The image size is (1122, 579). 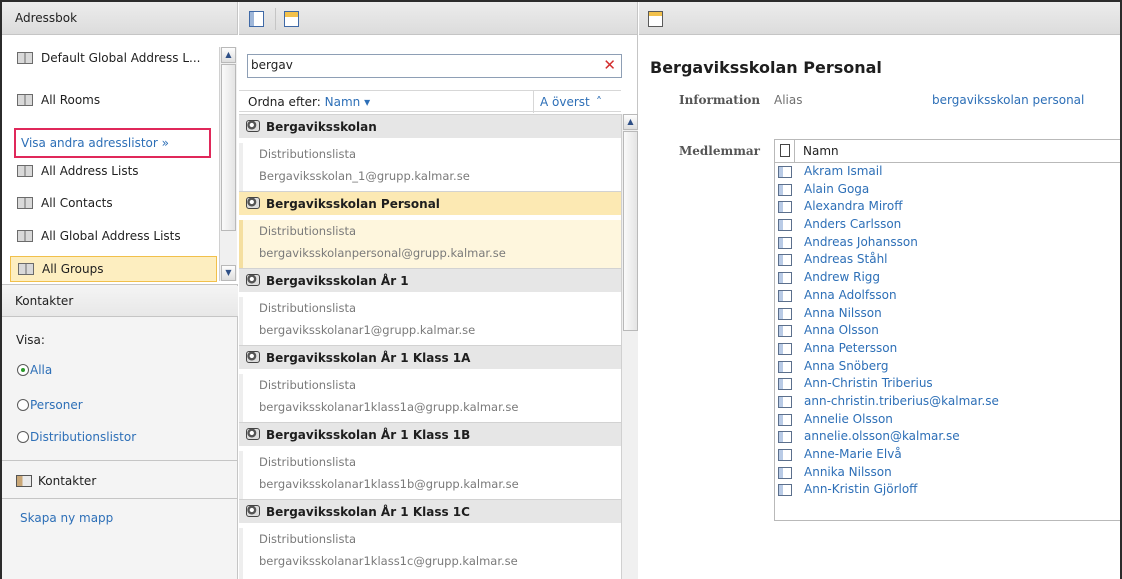 What do you see at coordinates (337, 281) in the screenshot?
I see `list-item-name: Bergaviksskolan År 1` at bounding box center [337, 281].